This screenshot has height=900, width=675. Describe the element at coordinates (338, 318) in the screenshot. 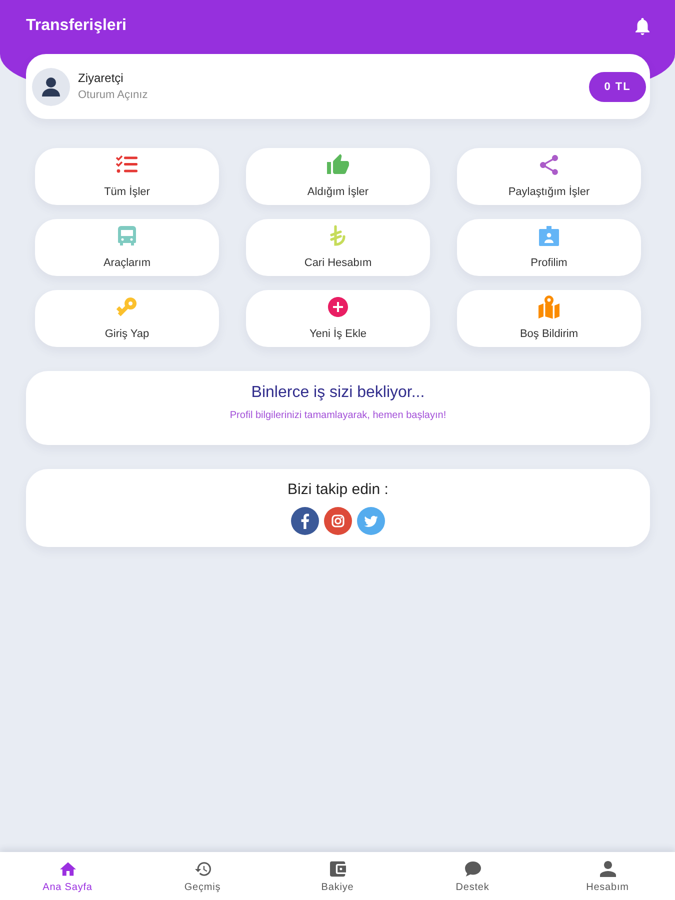

I see `menu-button: Yeni İş Ekle` at that location.